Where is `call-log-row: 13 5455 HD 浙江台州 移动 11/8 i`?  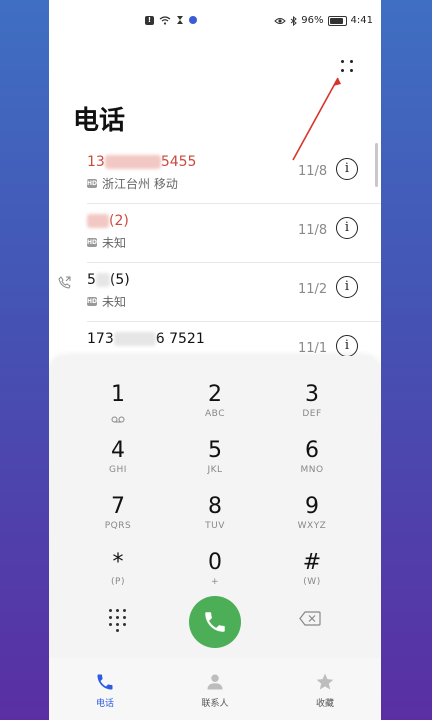 call-log-row: 13 5455 HD 浙江台州 移动 11/8 i is located at coordinates (215, 175).